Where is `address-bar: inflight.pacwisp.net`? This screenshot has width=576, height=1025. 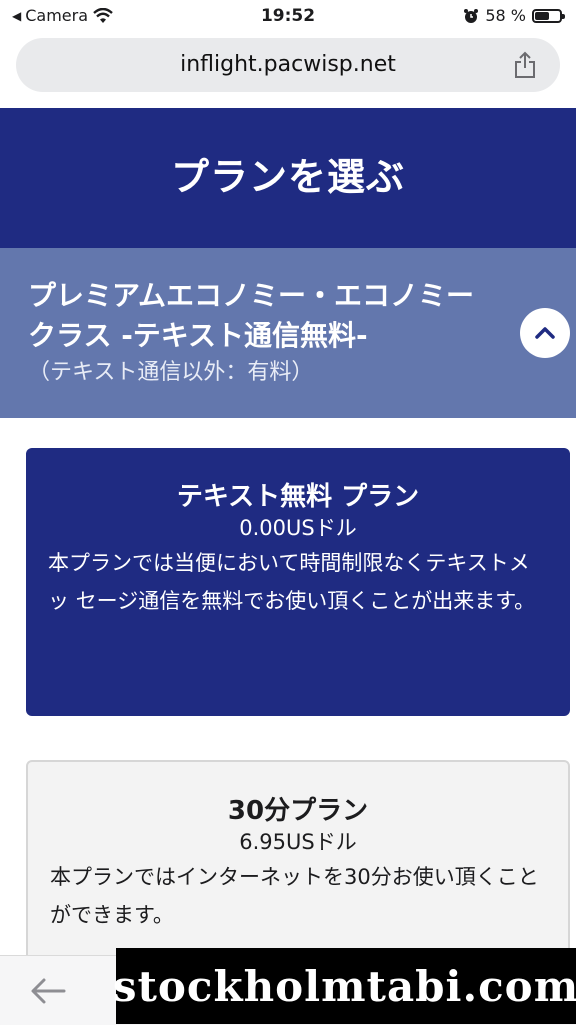
address-bar: inflight.pacwisp.net is located at coordinates (288, 65).